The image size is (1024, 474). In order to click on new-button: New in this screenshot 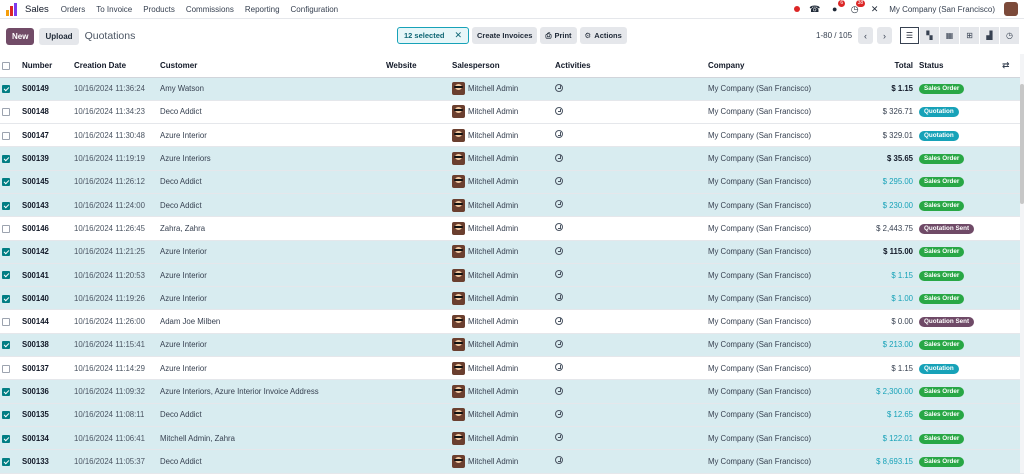, I will do `click(20, 36)`.